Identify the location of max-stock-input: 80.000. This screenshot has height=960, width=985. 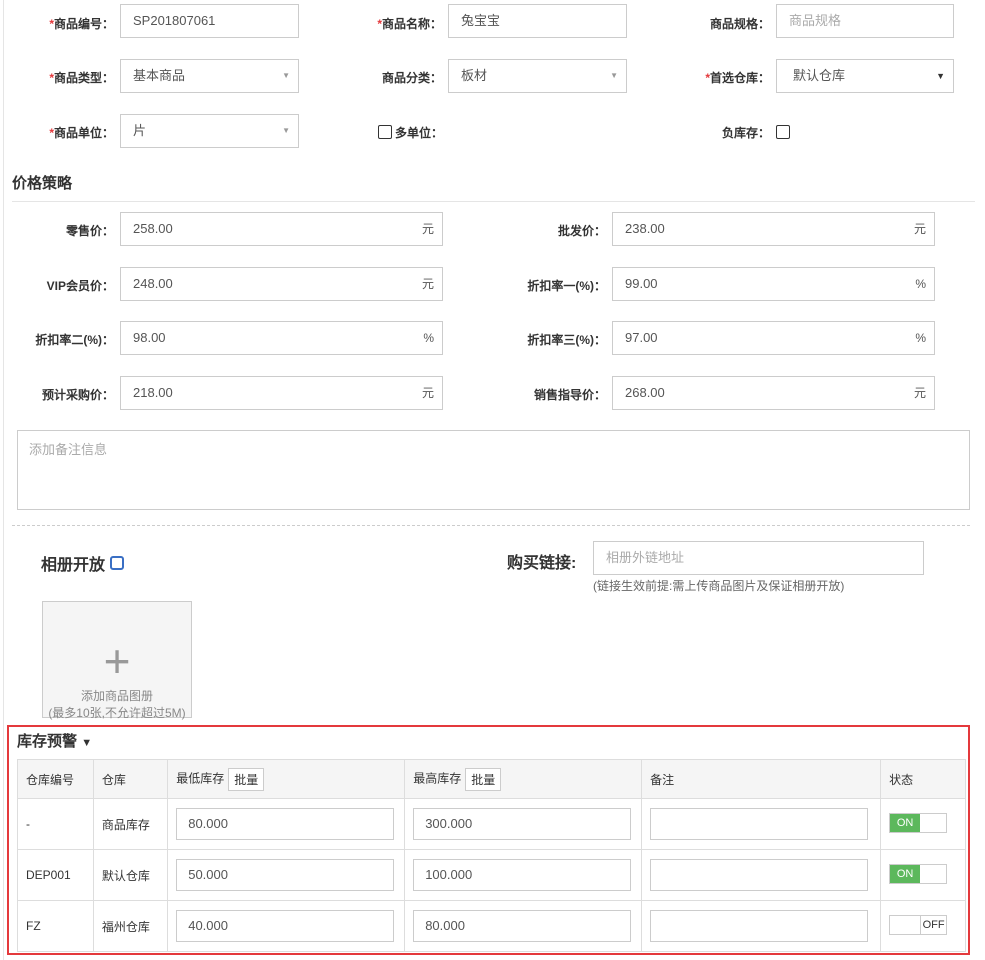
(522, 926).